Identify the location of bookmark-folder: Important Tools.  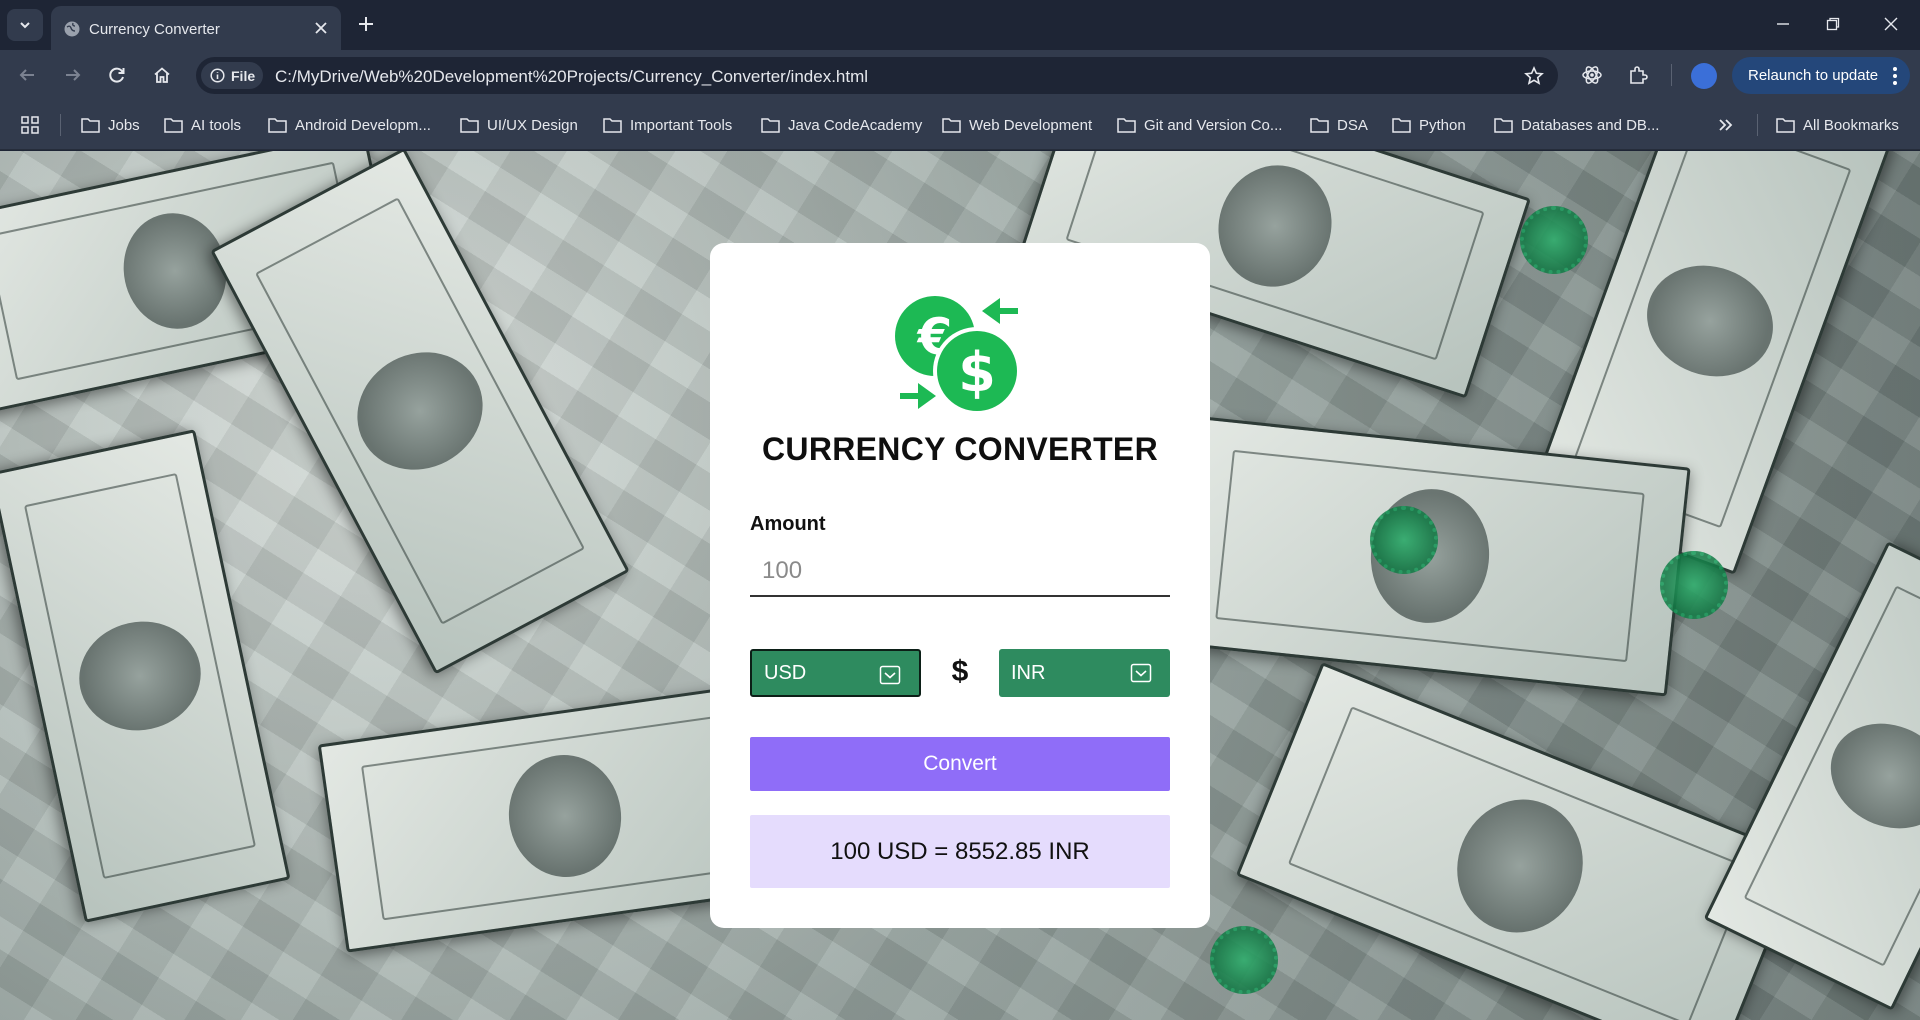
(667, 125).